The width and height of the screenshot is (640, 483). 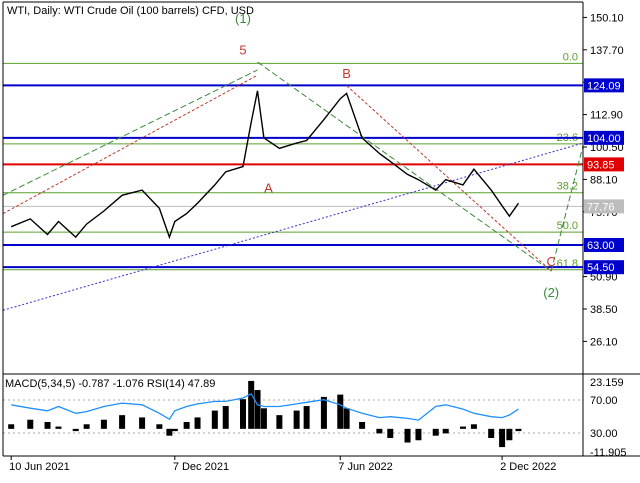 I want to click on indicator-tick-label: -11.905, so click(x=608, y=453).